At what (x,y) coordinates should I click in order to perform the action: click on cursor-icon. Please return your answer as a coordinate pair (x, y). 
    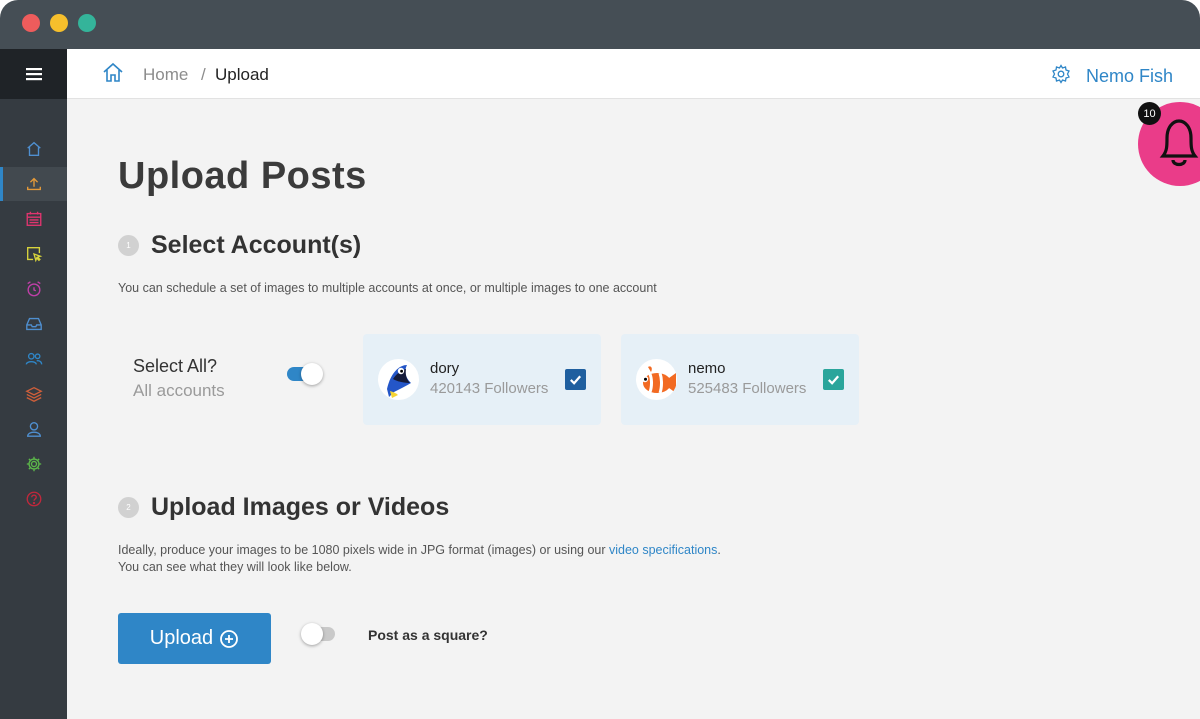
    Looking at the image, I should click on (34, 255).